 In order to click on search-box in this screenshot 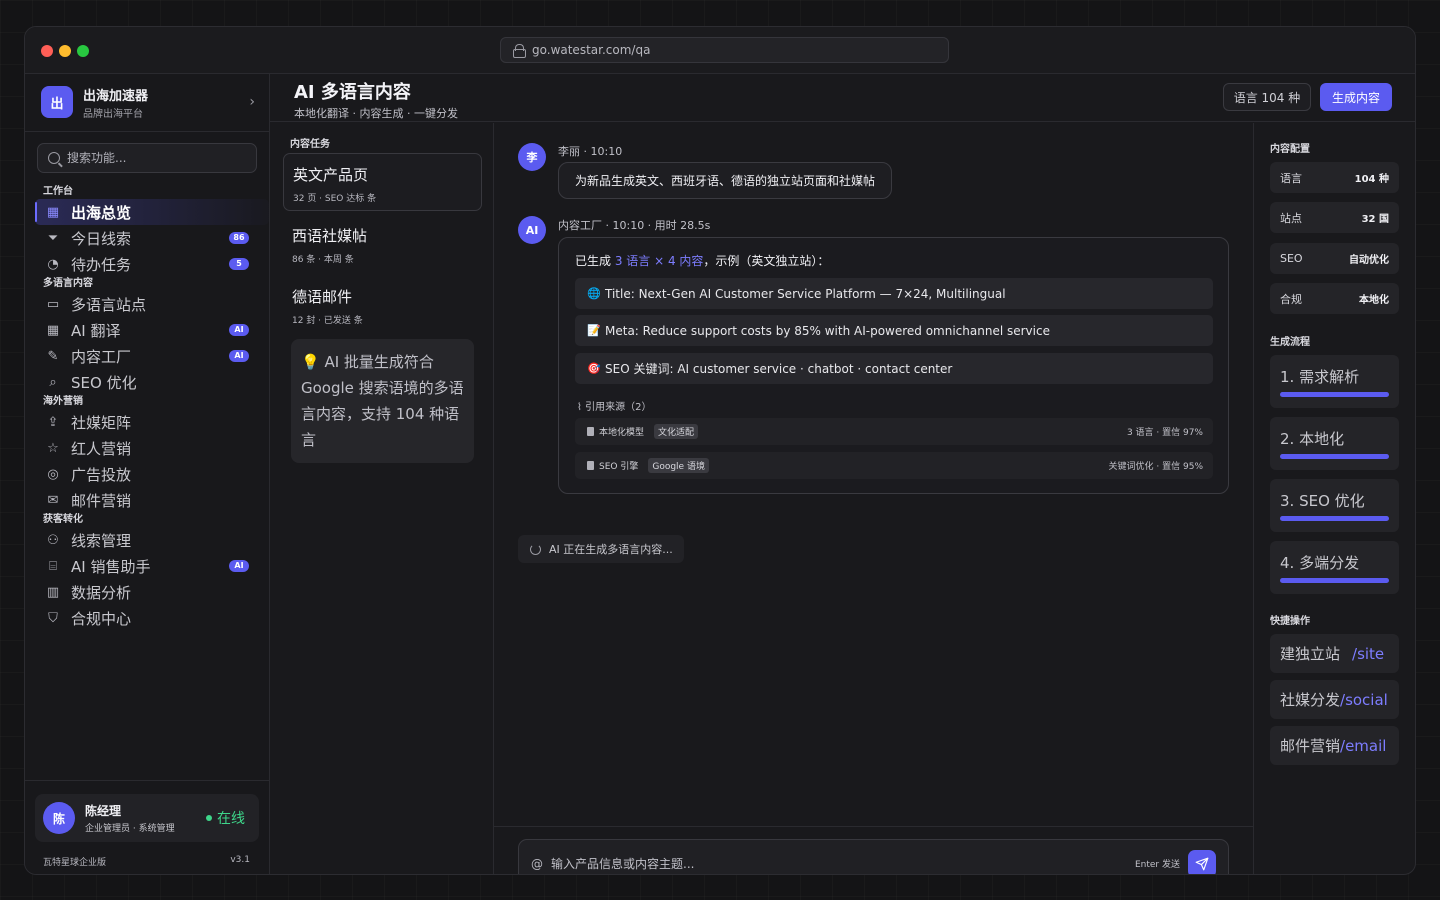, I will do `click(147, 158)`.